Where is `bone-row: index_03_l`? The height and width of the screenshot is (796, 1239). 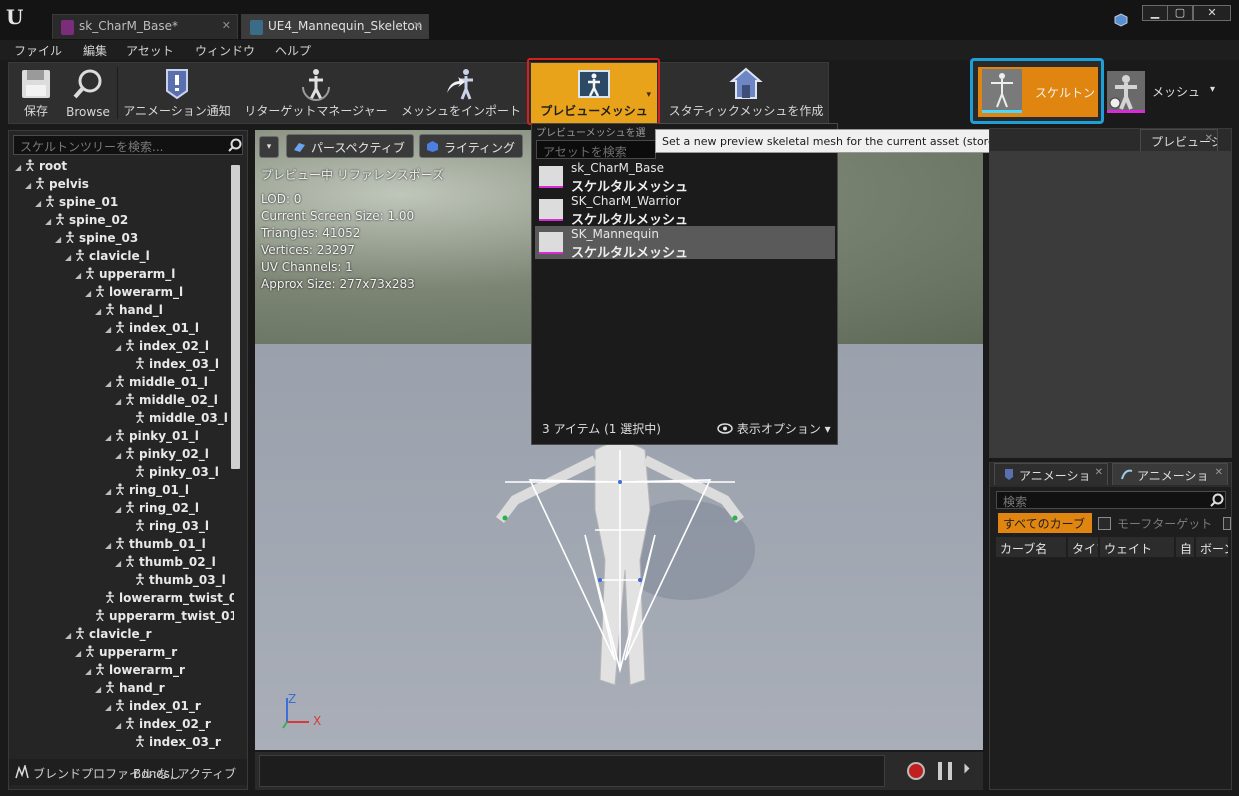 bone-row: index_03_l is located at coordinates (172, 366).